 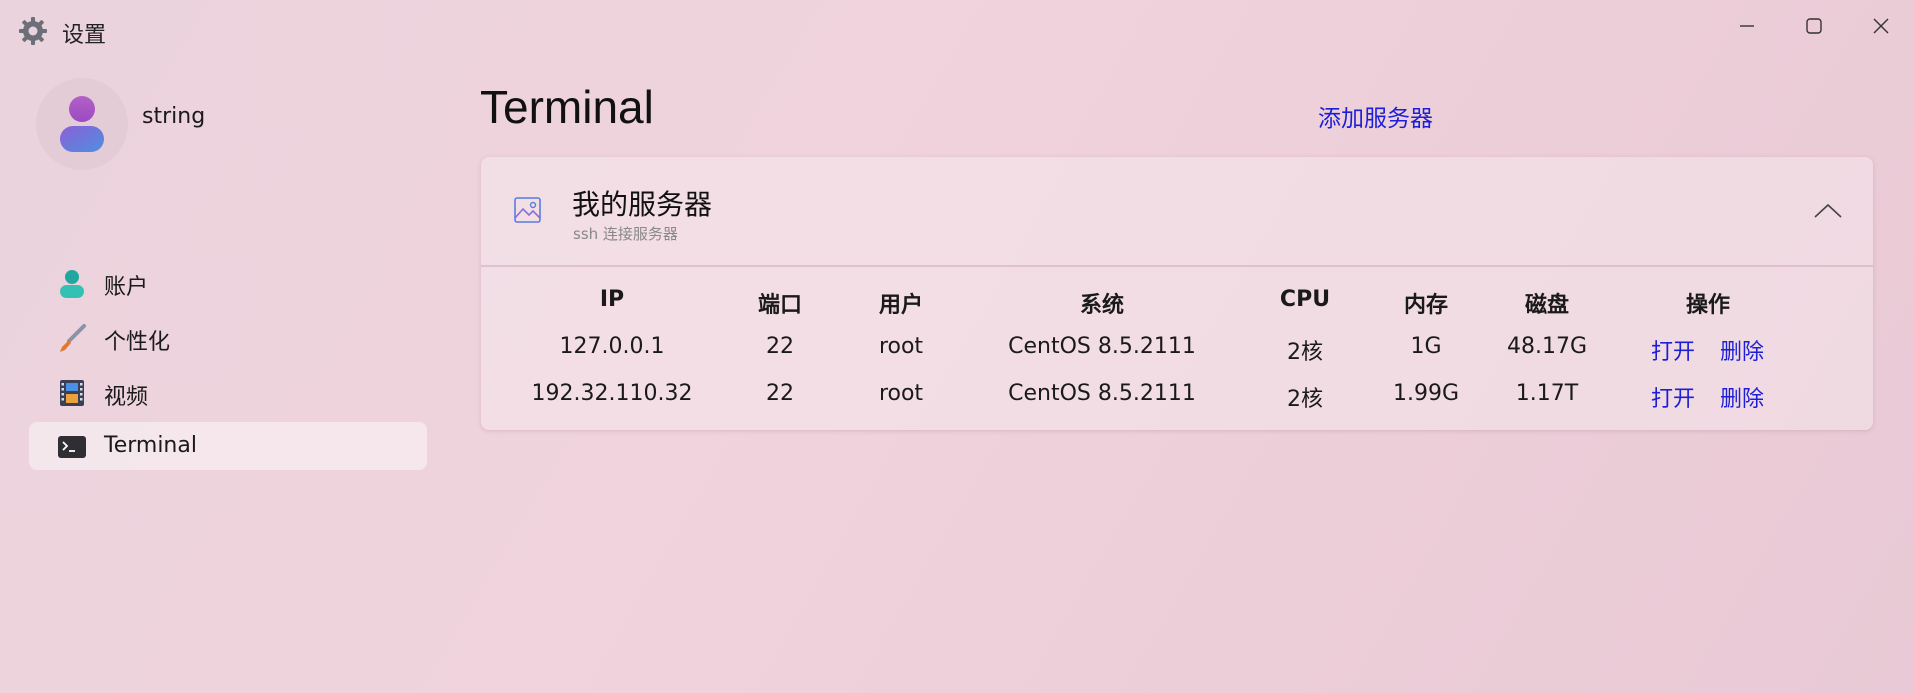 I want to click on title-bar: 设置, so click(x=957, y=28).